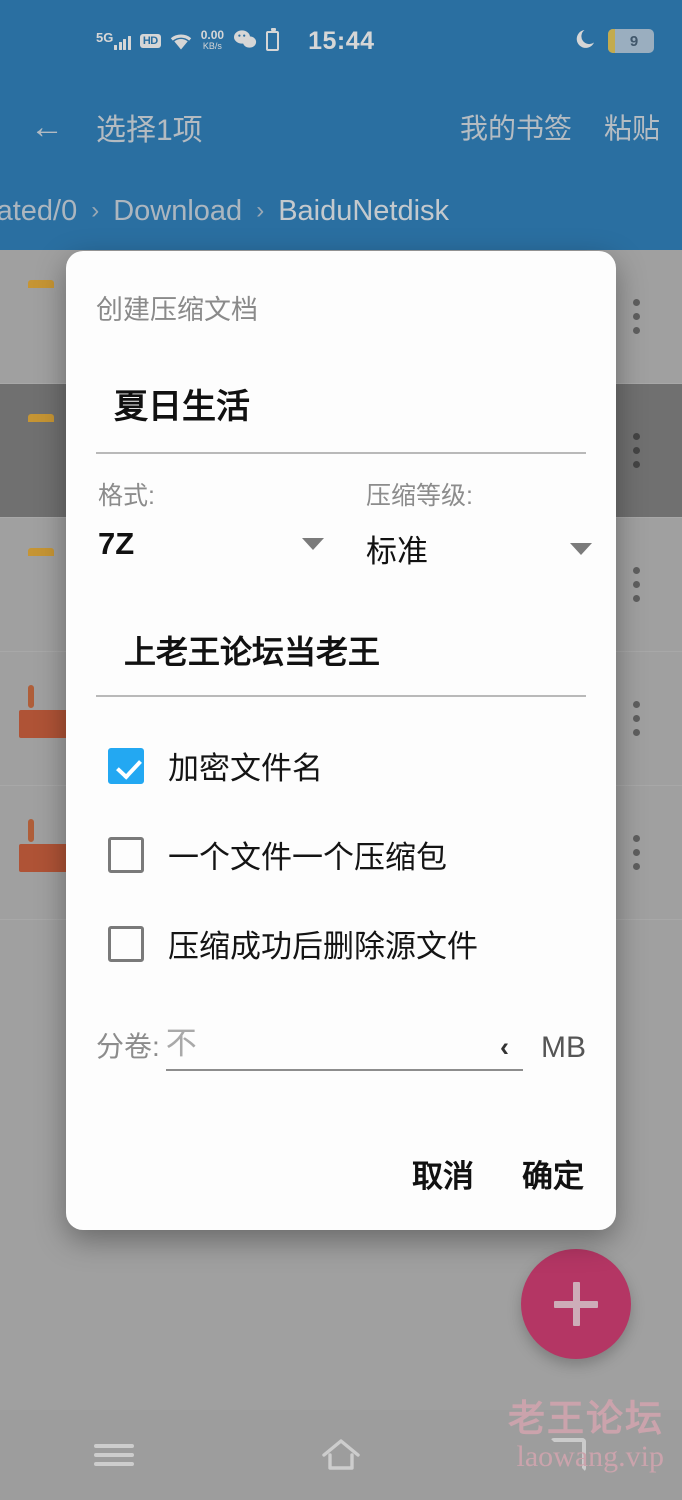  I want to click on dialog-actions: 取消 确定, so click(498, 1173).